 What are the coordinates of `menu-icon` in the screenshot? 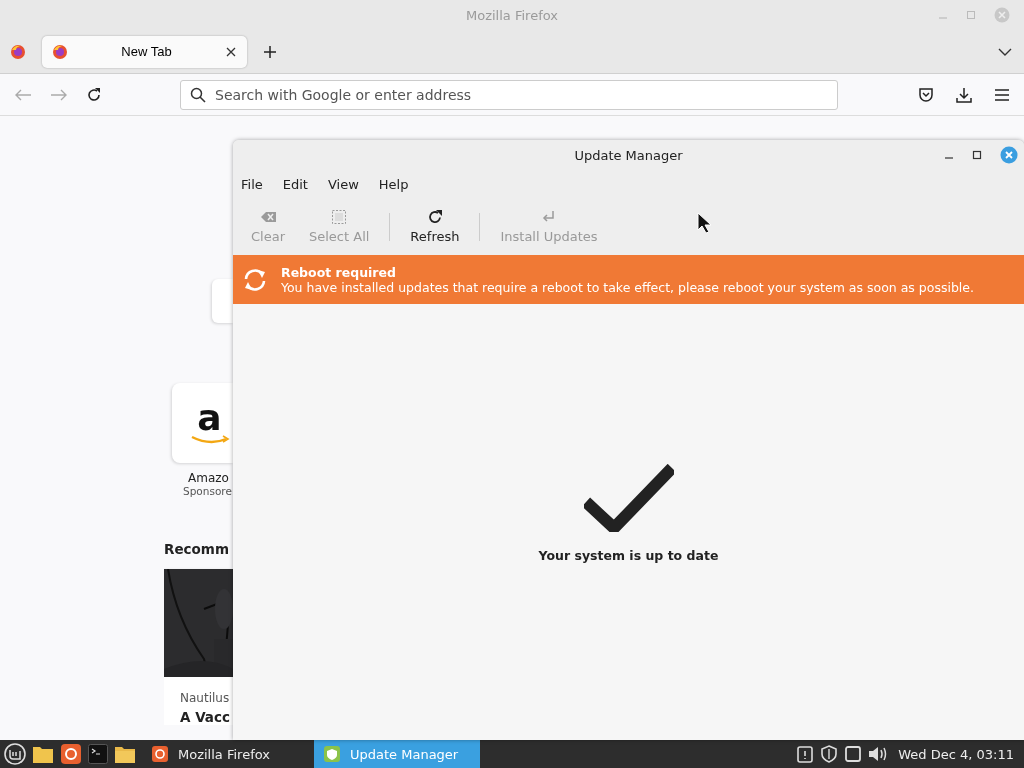 It's located at (1002, 94).